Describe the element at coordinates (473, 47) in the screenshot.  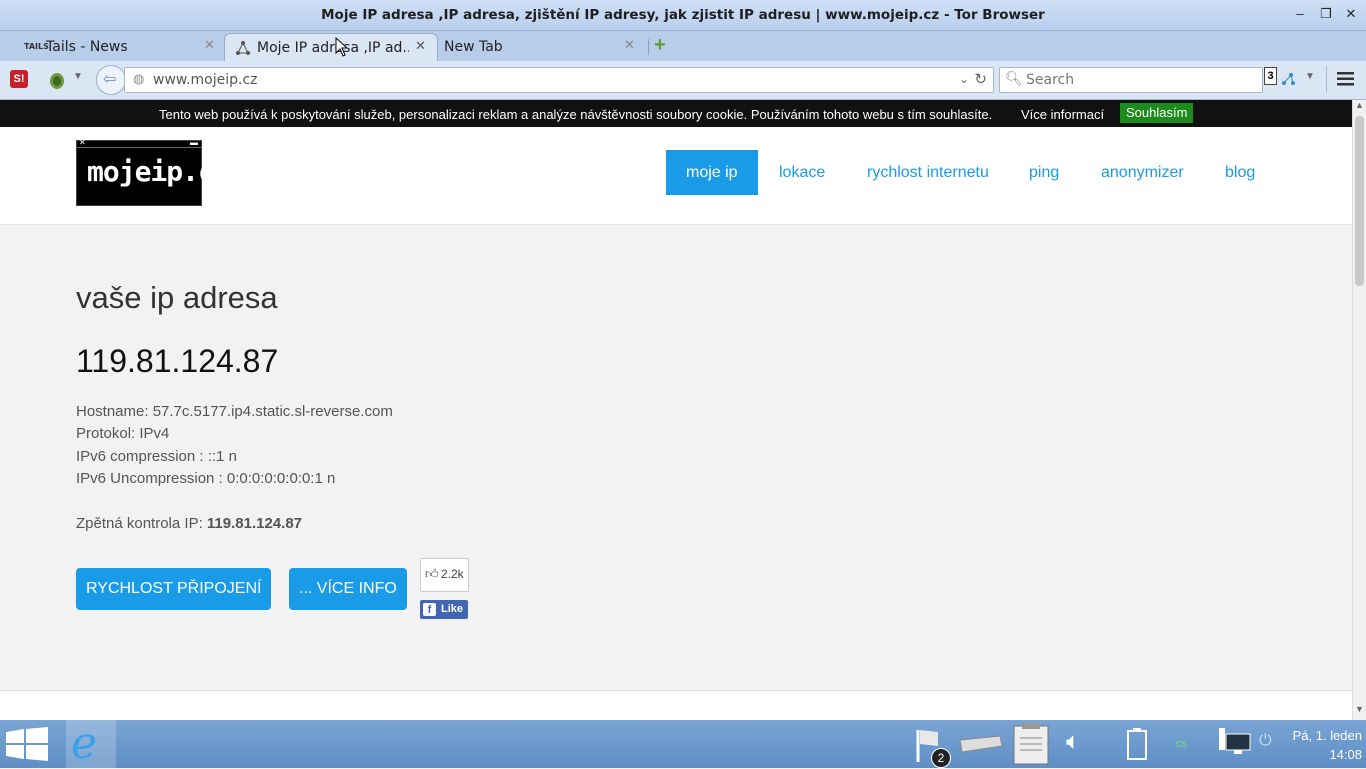
I see `tab-label: New Tab` at that location.